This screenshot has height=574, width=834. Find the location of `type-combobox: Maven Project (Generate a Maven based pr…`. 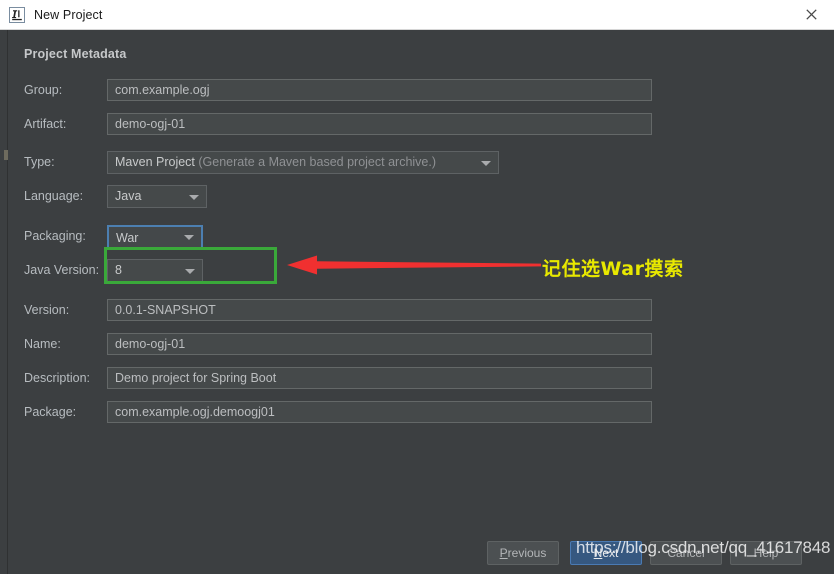

type-combobox: Maven Project (Generate a Maven based pr… is located at coordinates (303, 162).